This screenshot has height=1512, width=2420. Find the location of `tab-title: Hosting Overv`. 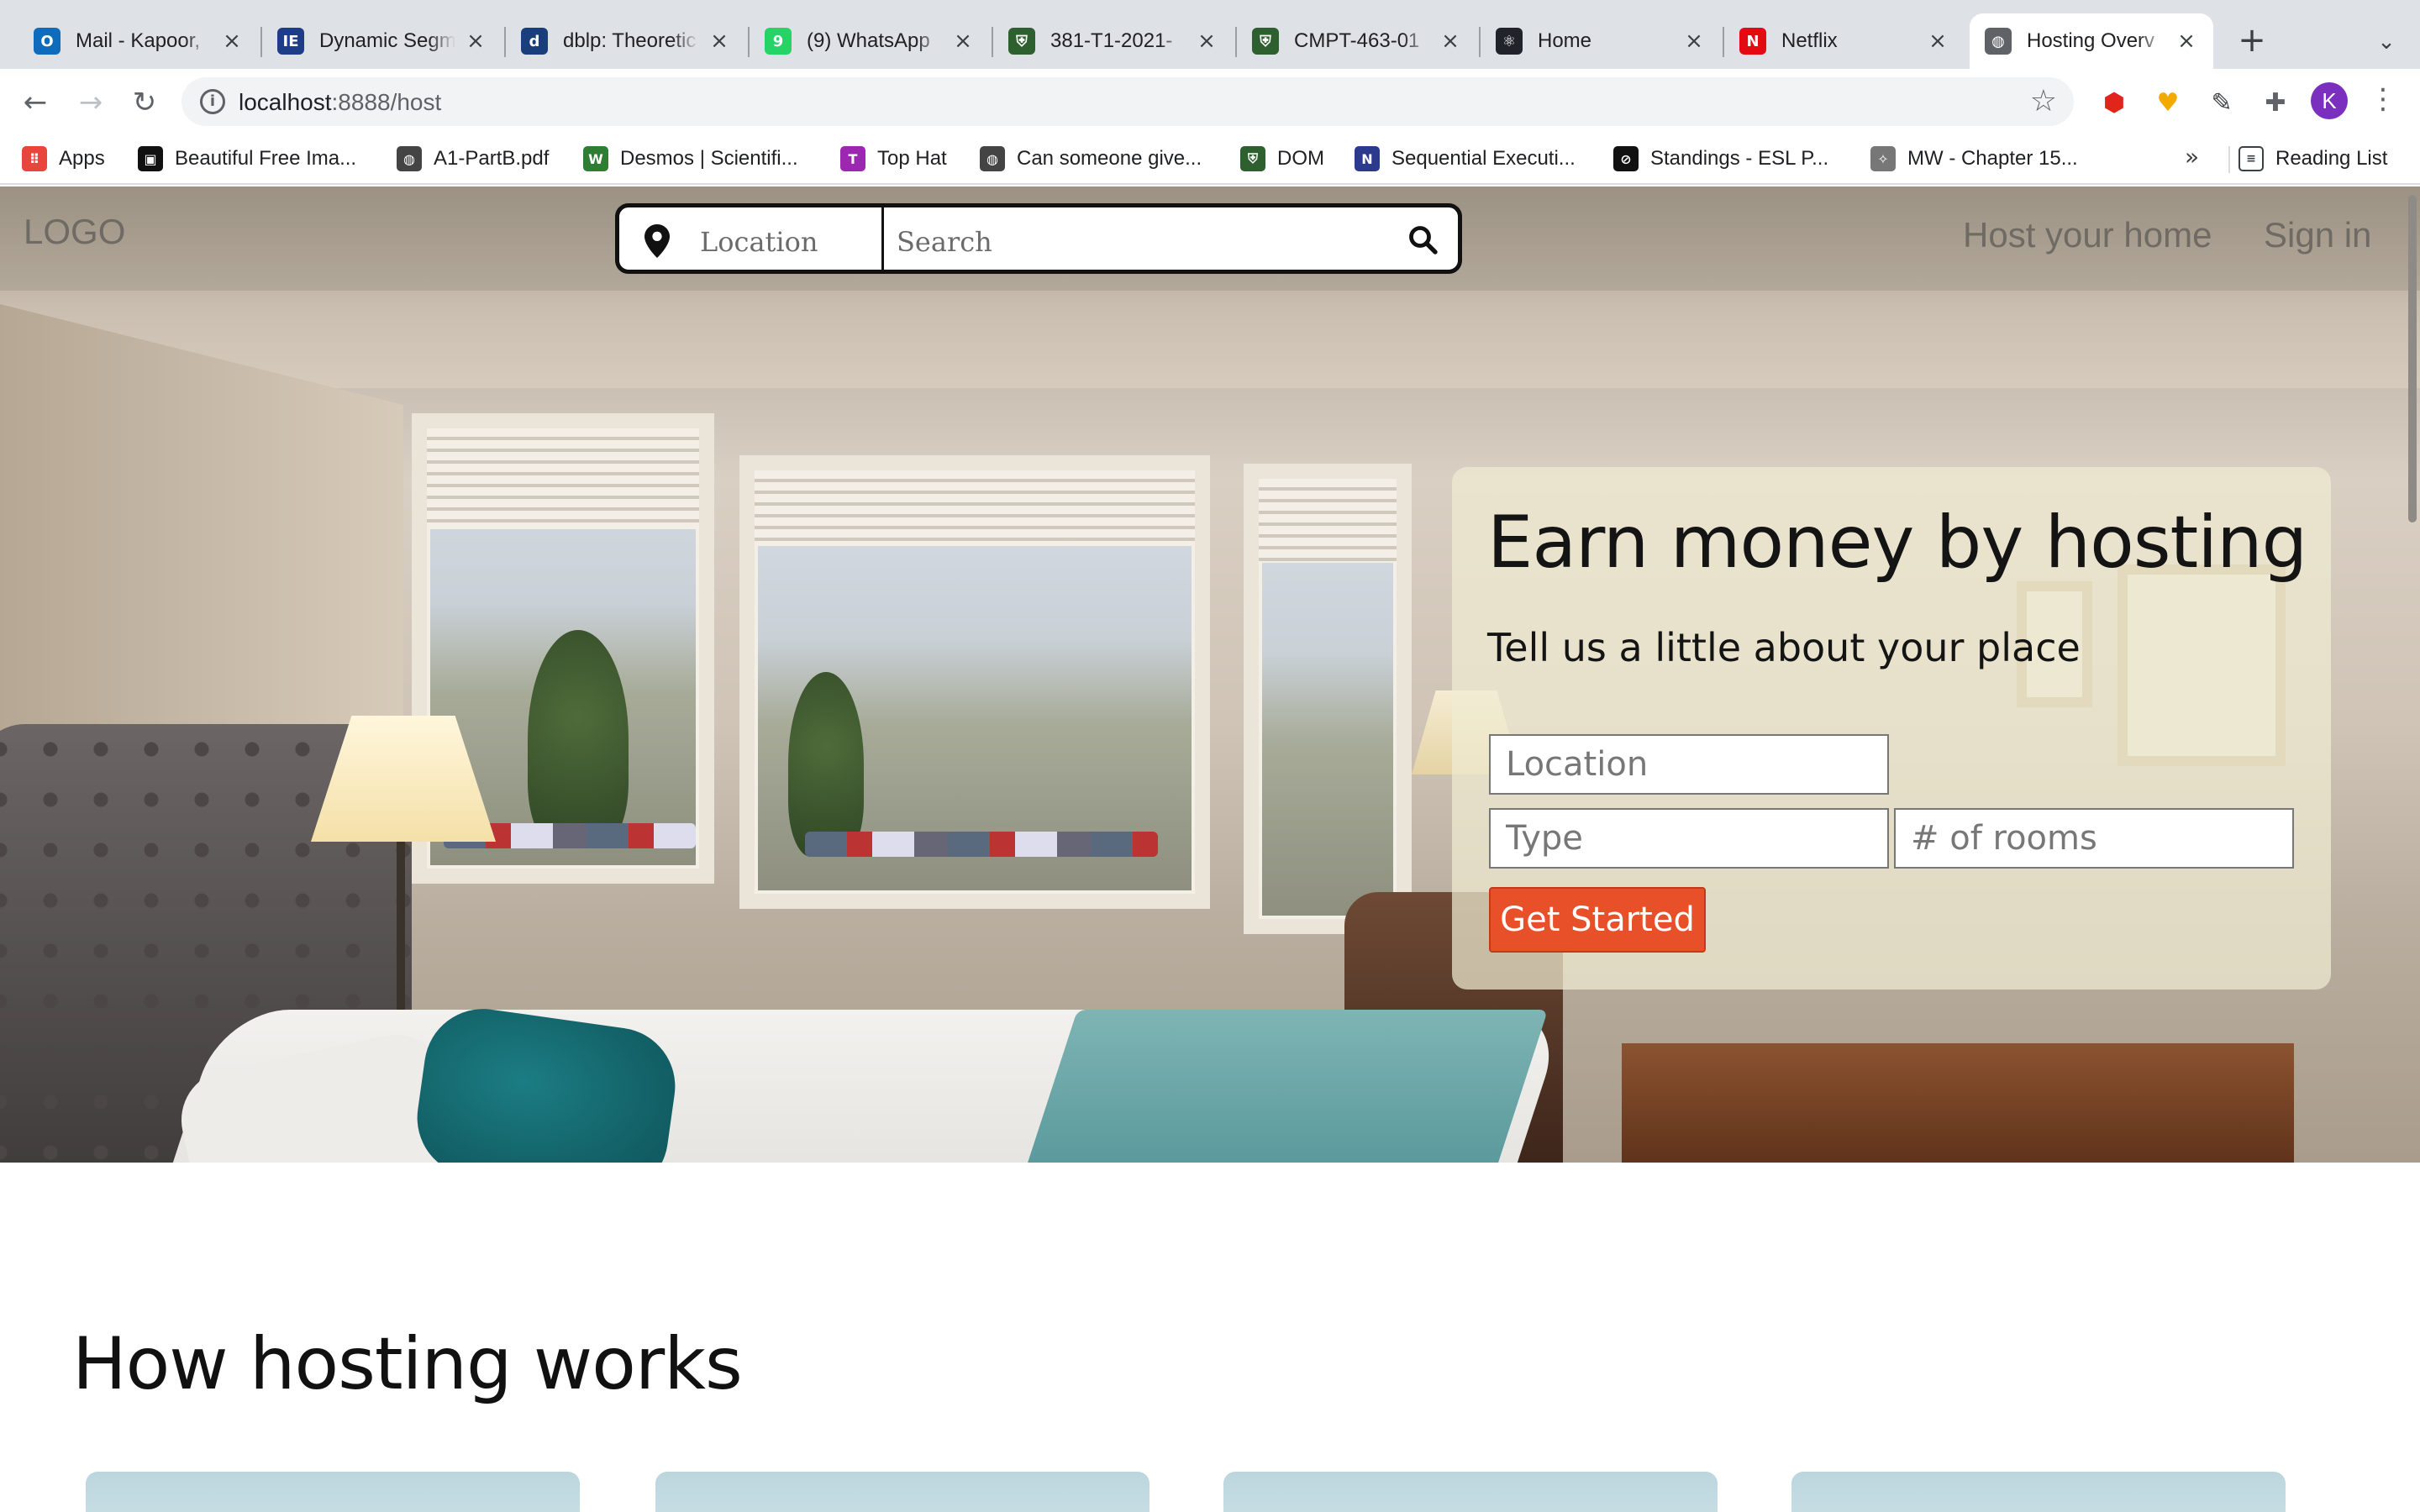

tab-title: Hosting Overv is located at coordinates (2091, 40).